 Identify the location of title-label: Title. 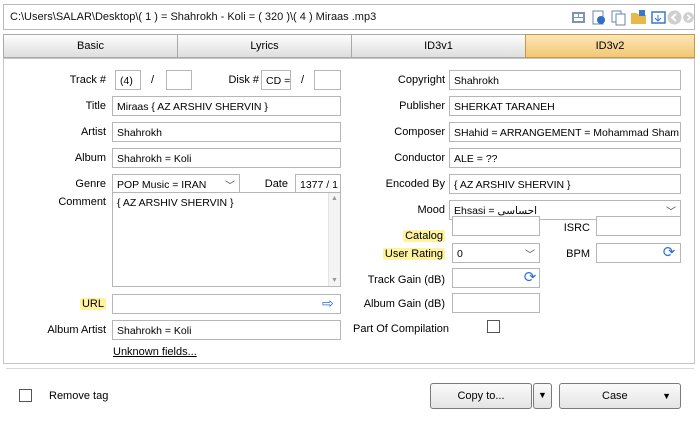
(95, 106).